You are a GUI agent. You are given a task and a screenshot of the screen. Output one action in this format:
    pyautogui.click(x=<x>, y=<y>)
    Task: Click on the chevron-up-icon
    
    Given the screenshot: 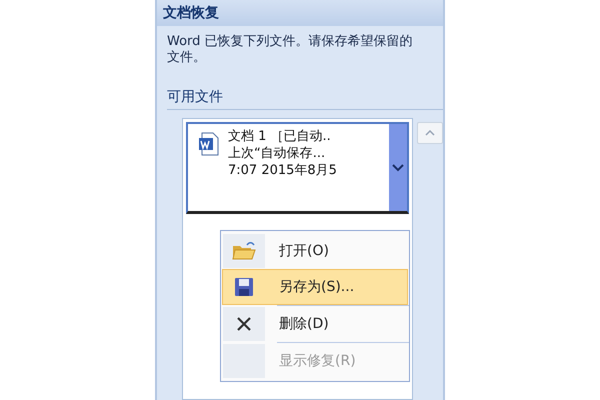 What is the action you would take?
    pyautogui.click(x=430, y=133)
    